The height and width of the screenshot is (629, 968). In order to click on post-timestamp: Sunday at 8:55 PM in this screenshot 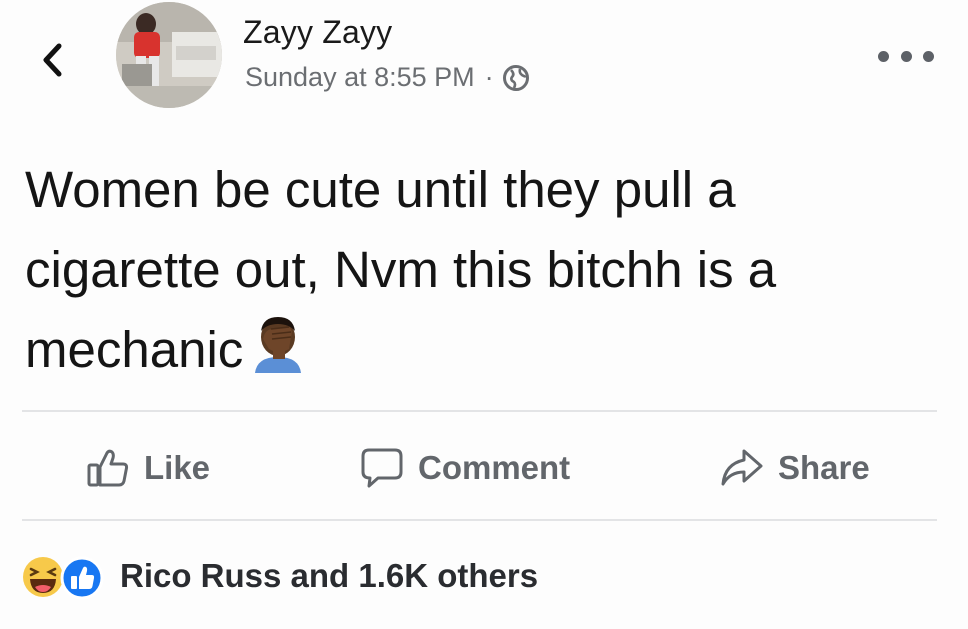, I will do `click(360, 77)`.